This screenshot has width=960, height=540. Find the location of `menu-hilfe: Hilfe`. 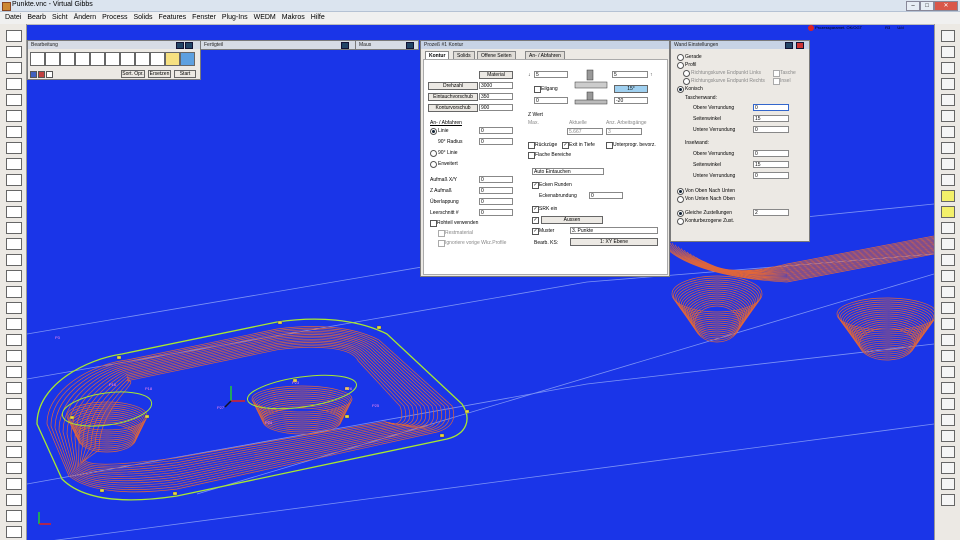

menu-hilfe: Hilfe is located at coordinates (318, 18).